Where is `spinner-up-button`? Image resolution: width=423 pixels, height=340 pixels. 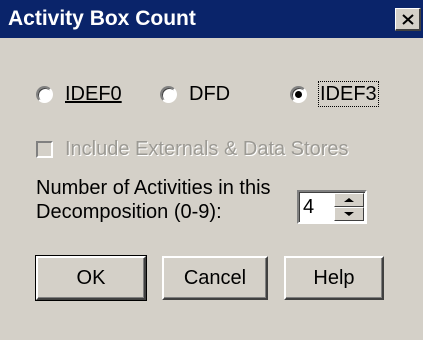 spinner-up-button is located at coordinates (349, 200).